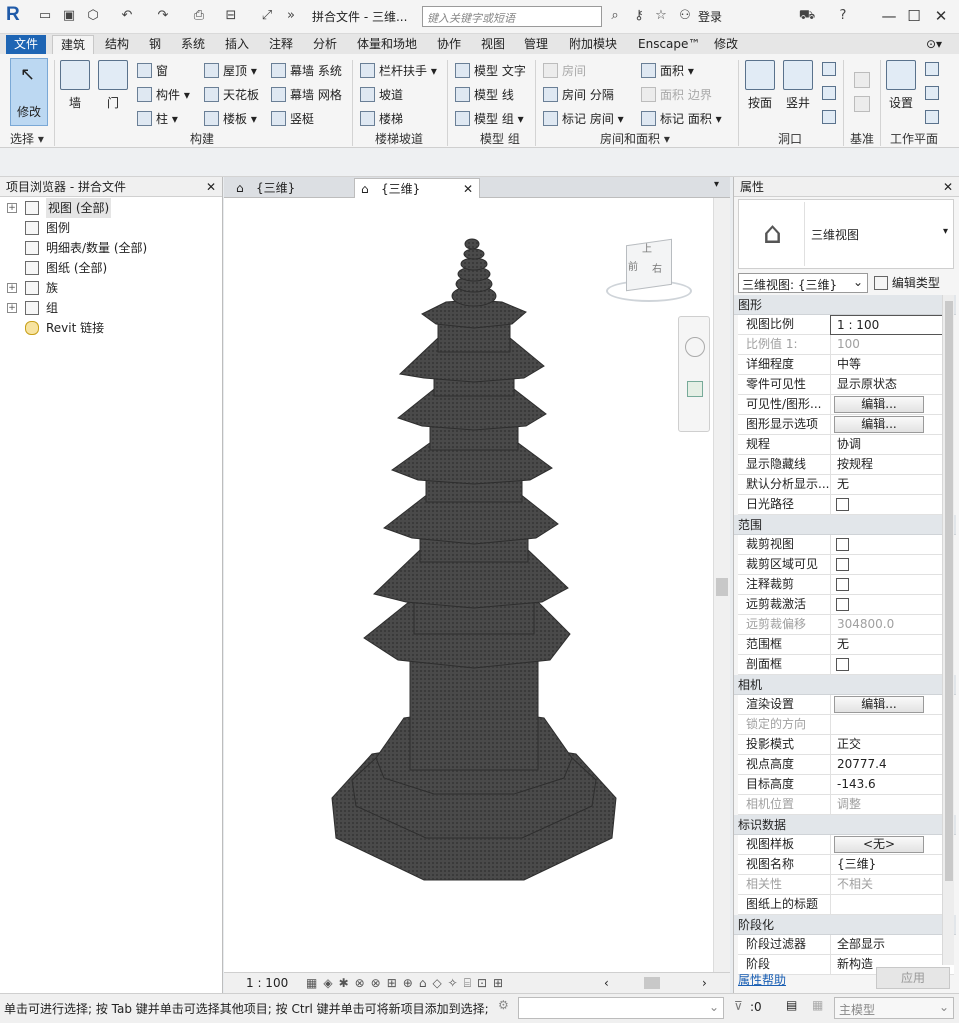 The height and width of the screenshot is (1023, 959). I want to click on tab-menu-icon: ▾, so click(716, 184).